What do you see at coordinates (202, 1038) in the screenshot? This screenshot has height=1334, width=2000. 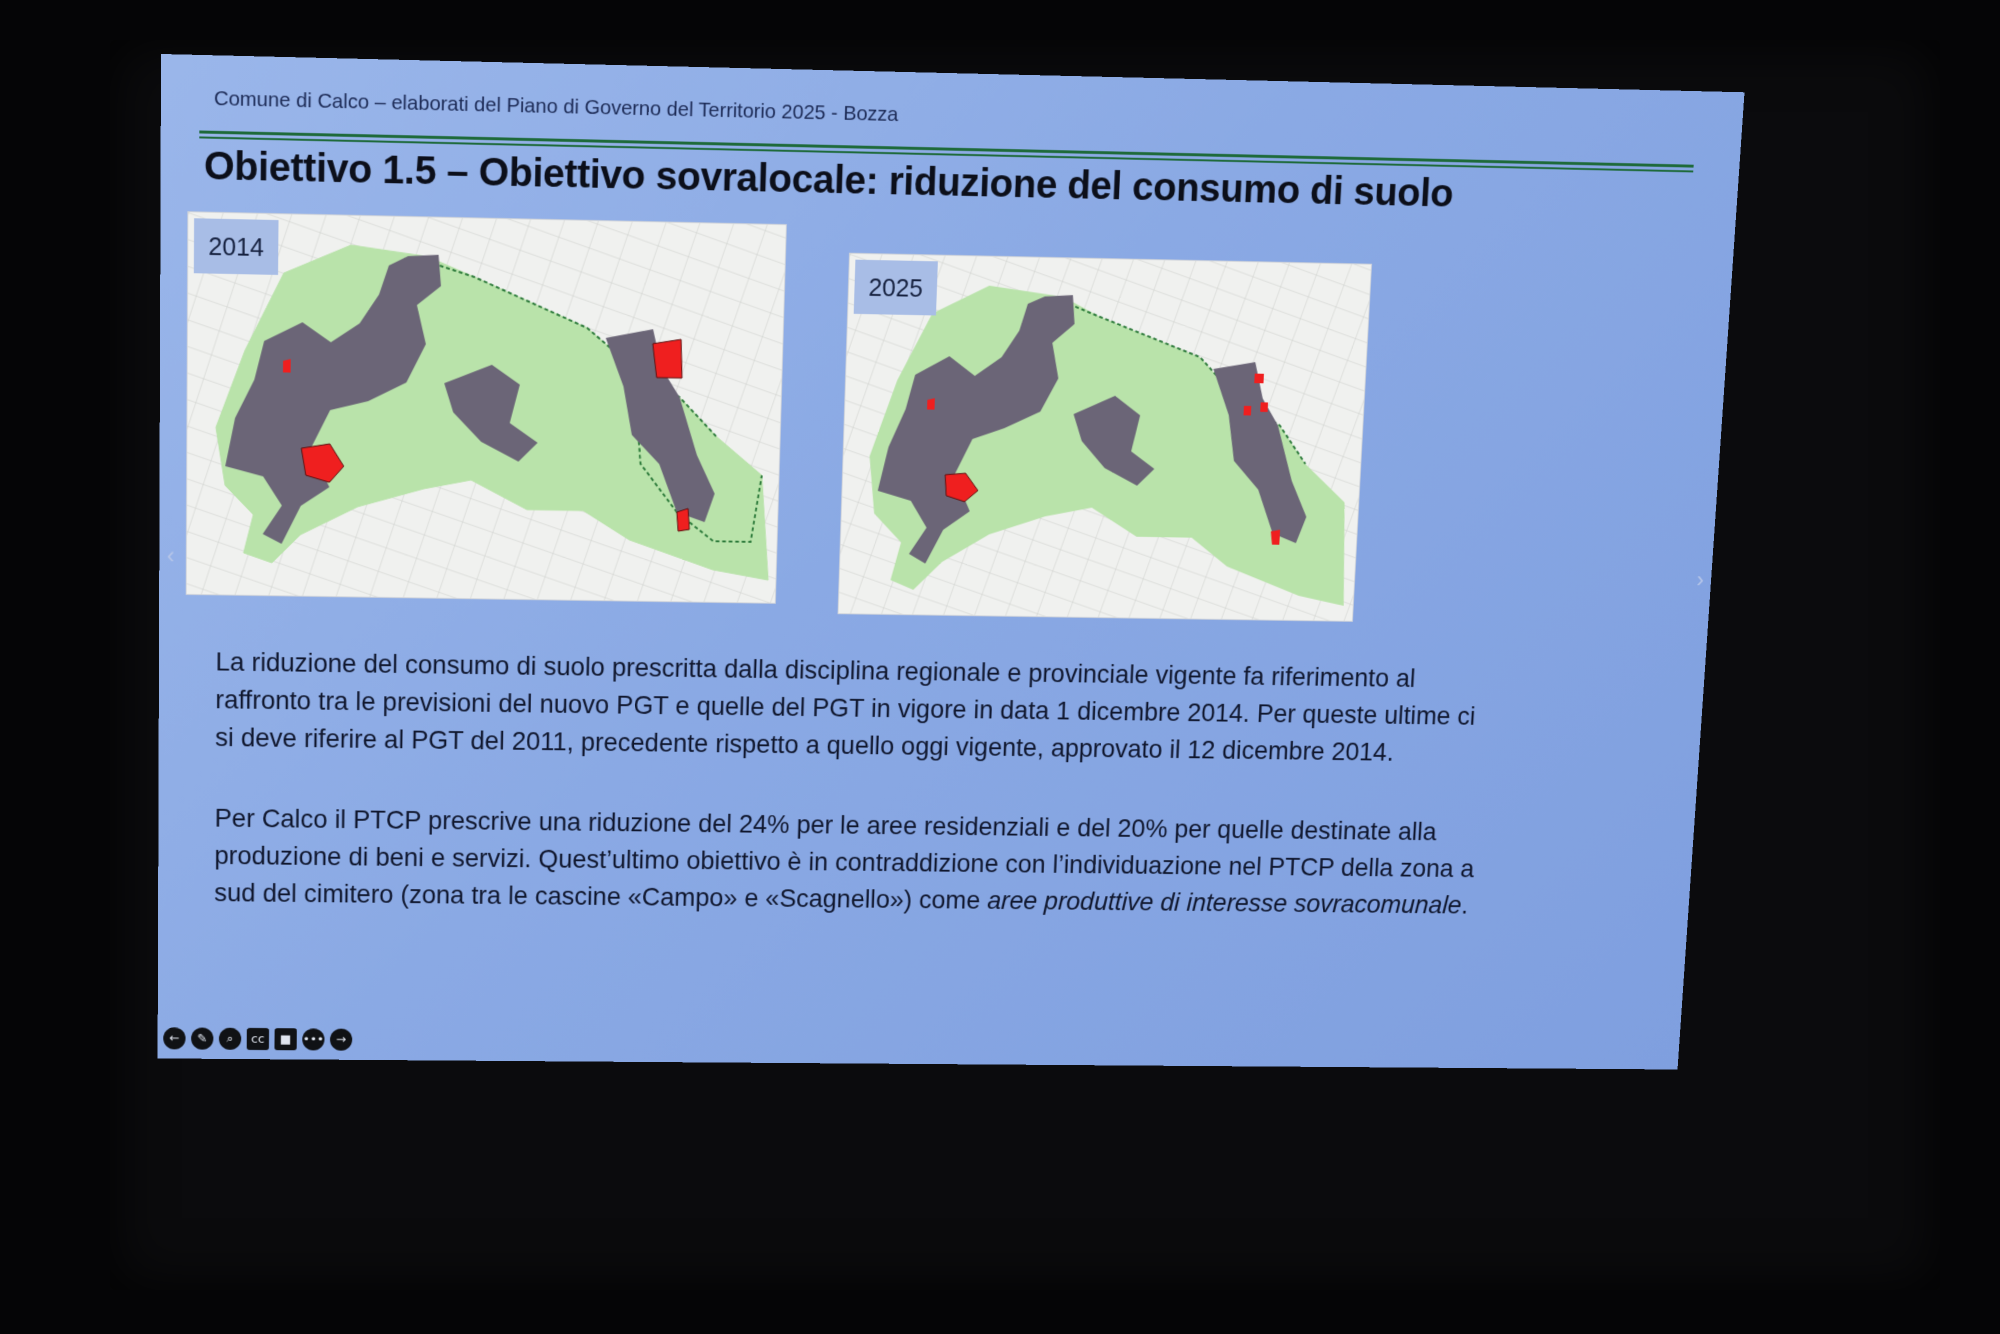 I see `pen-icon: ✎` at bounding box center [202, 1038].